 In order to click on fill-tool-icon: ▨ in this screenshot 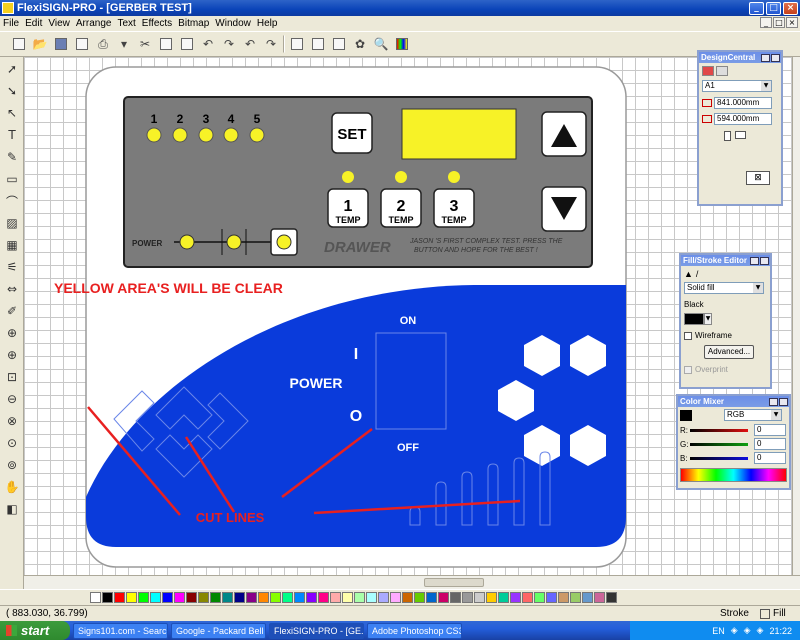, I will do `click(12, 223)`.